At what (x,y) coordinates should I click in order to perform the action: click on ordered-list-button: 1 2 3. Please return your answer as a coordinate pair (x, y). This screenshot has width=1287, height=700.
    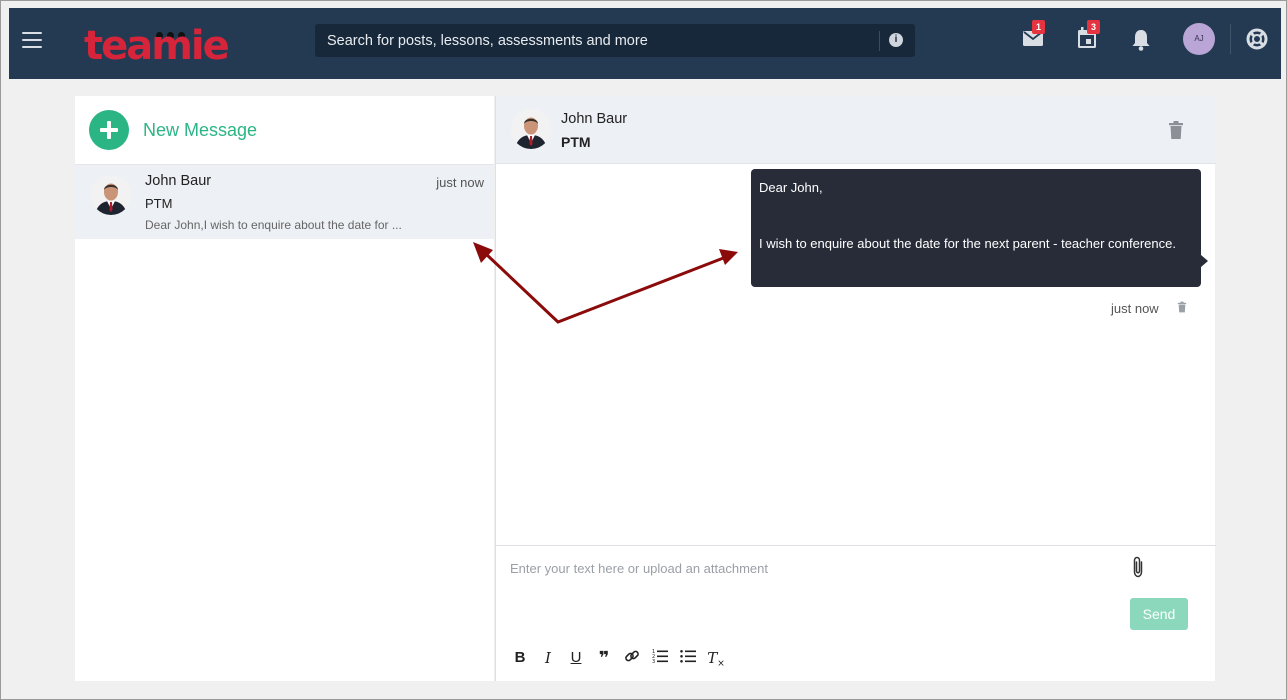
    Looking at the image, I should click on (660, 658).